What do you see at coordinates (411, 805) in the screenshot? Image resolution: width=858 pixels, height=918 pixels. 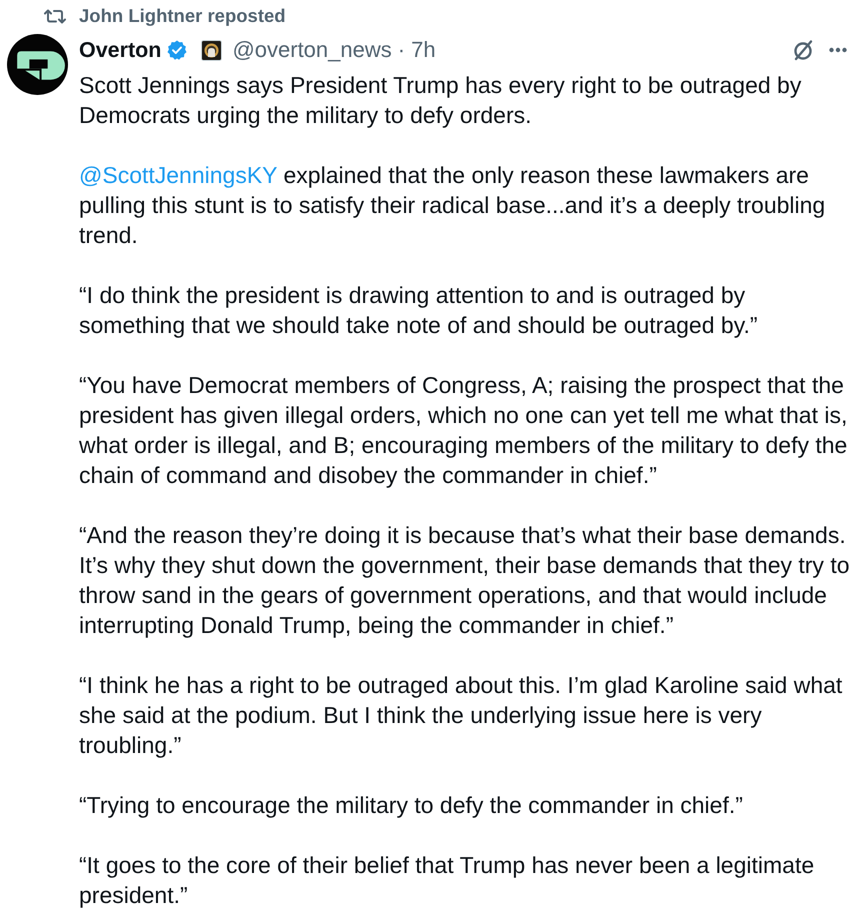 I see `post-paragraph: “Trying to encourage the military to defy the commander in chief.”` at bounding box center [411, 805].